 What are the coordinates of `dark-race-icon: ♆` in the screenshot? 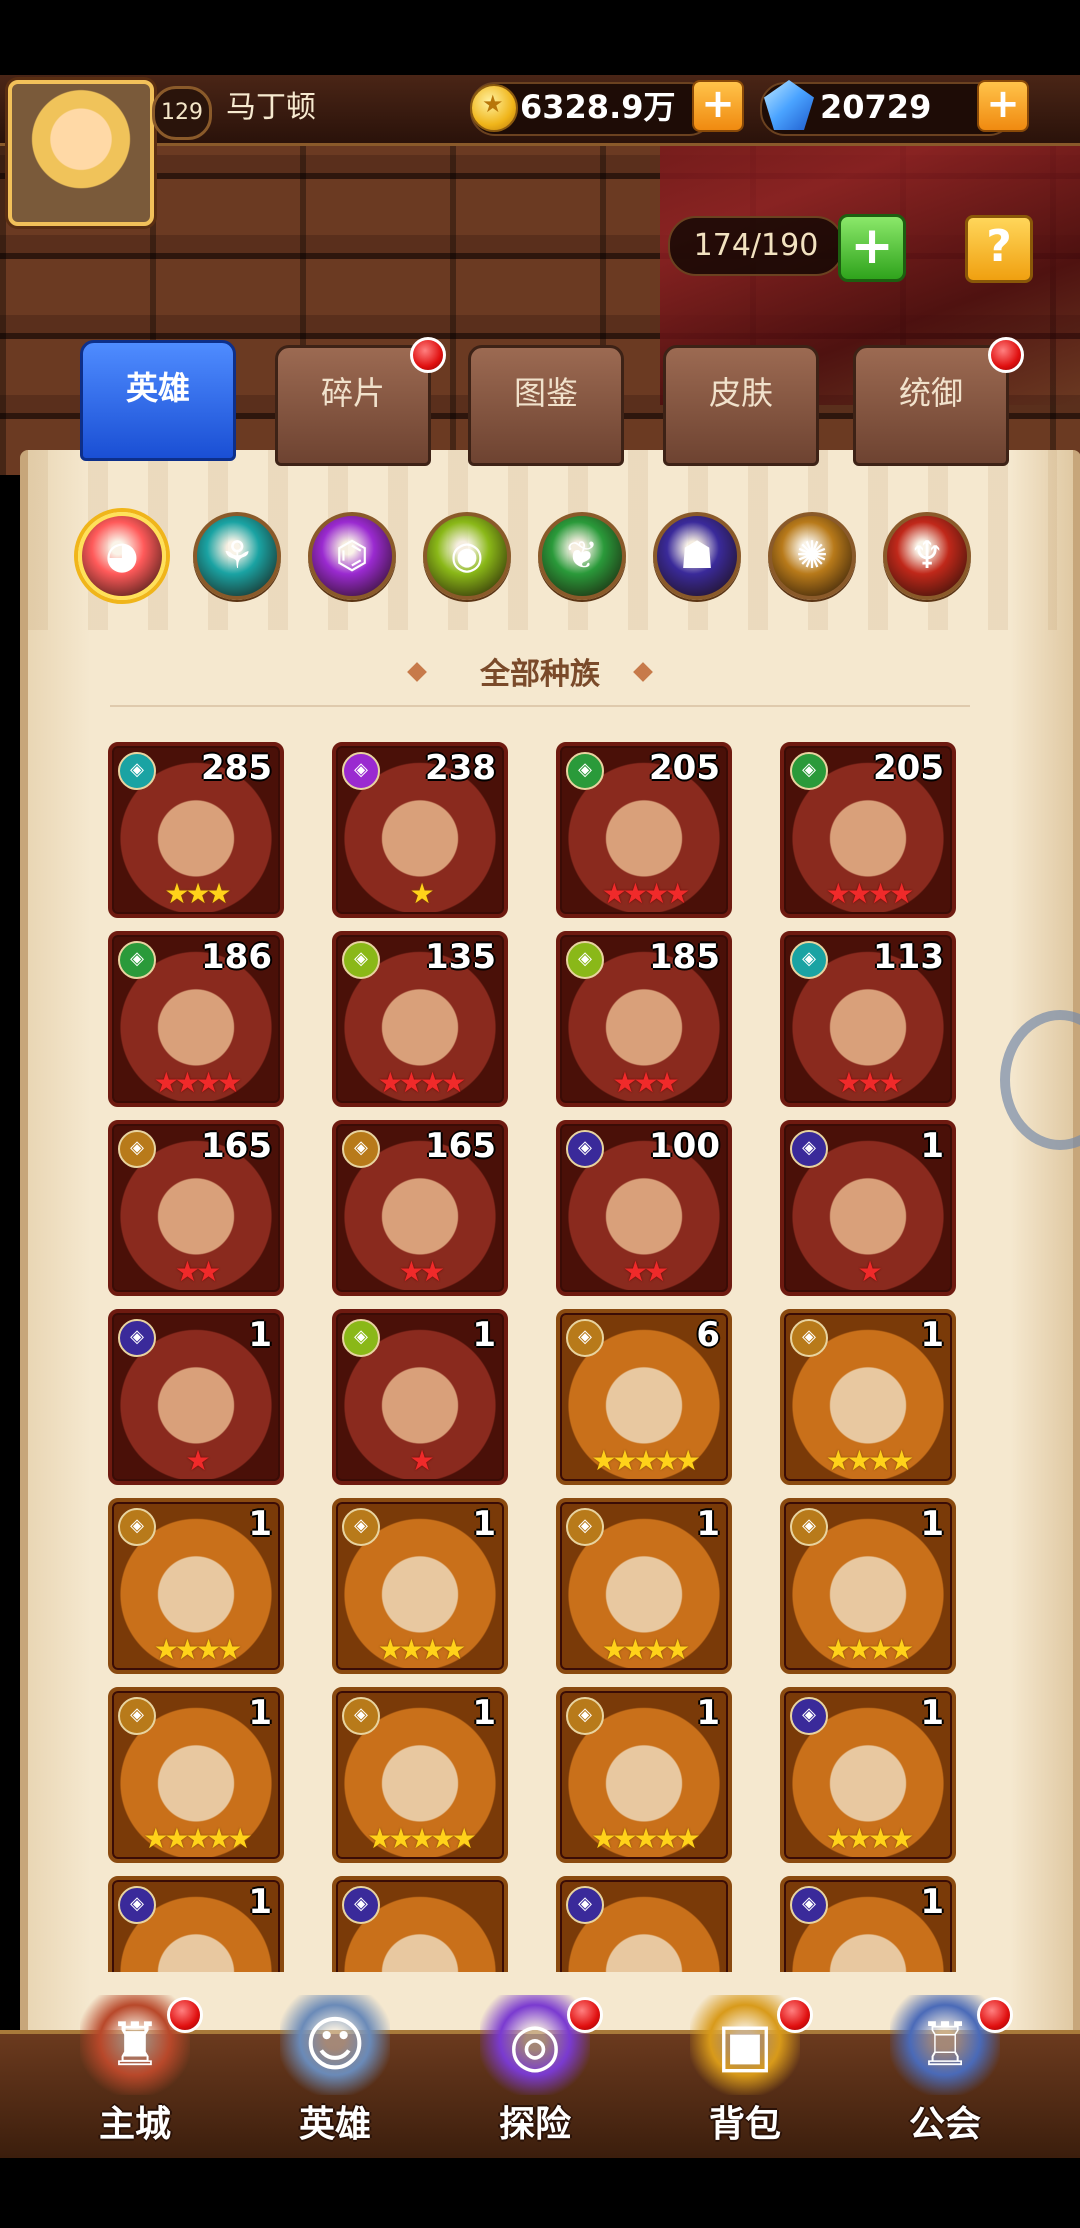 It's located at (927, 556).